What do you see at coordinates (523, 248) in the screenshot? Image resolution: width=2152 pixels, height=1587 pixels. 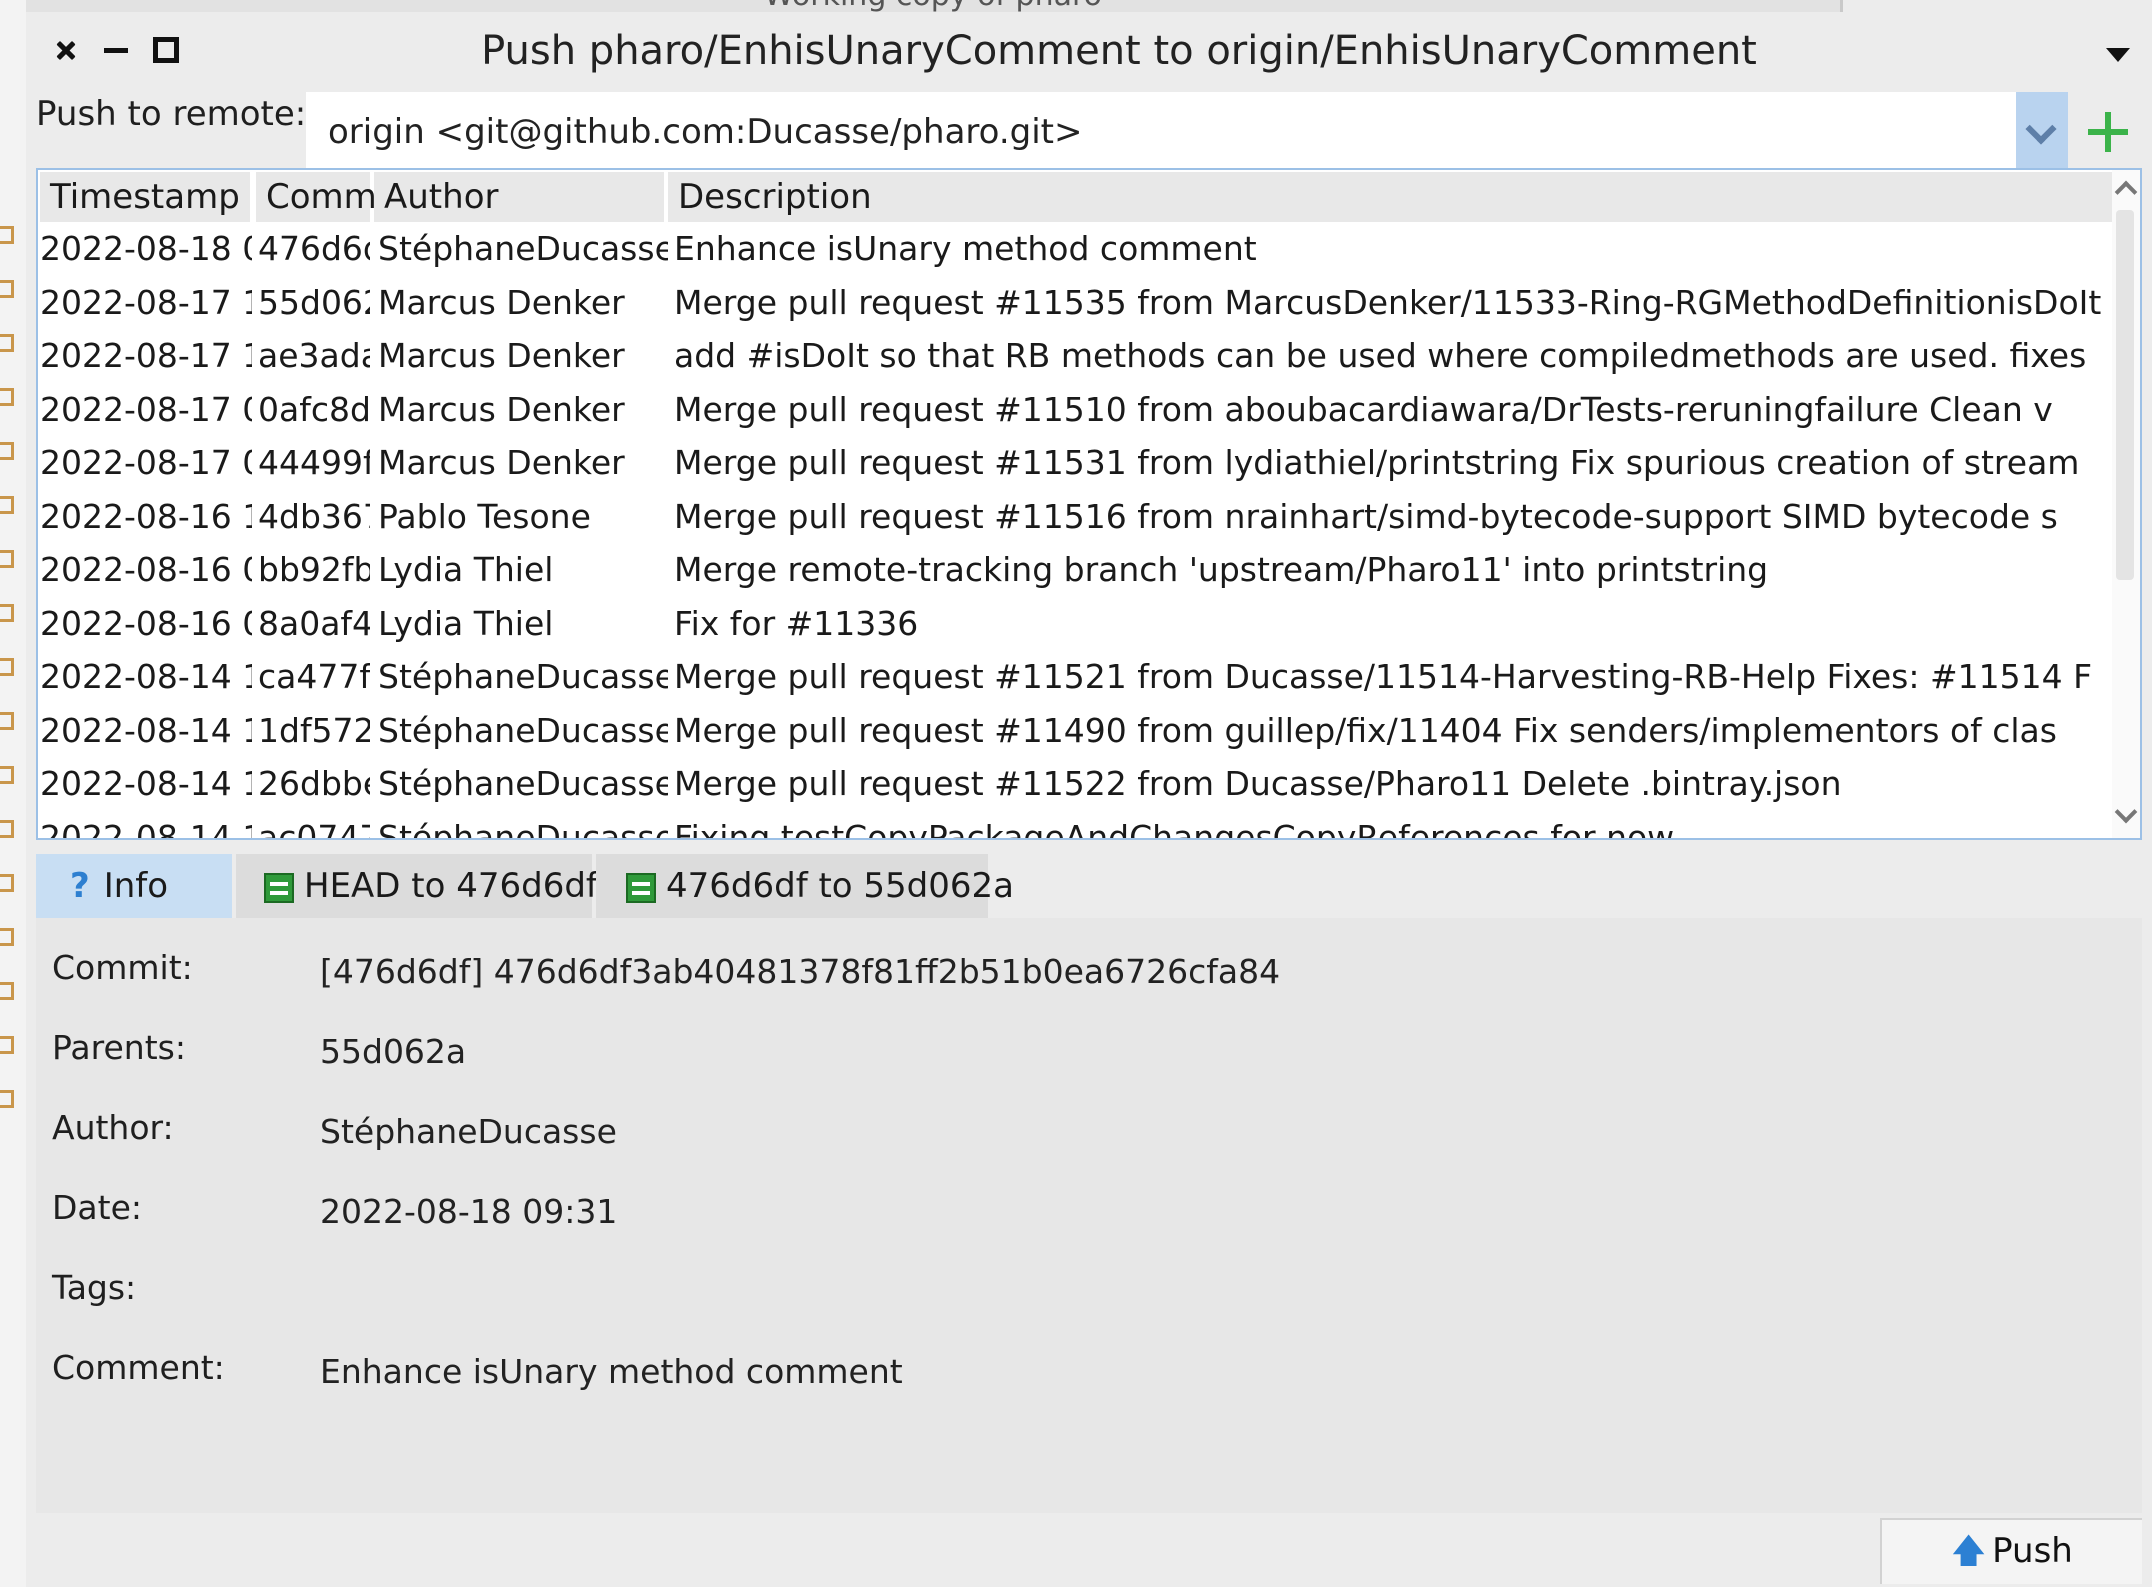 I see `cell-author: StéphaneDucasse` at bounding box center [523, 248].